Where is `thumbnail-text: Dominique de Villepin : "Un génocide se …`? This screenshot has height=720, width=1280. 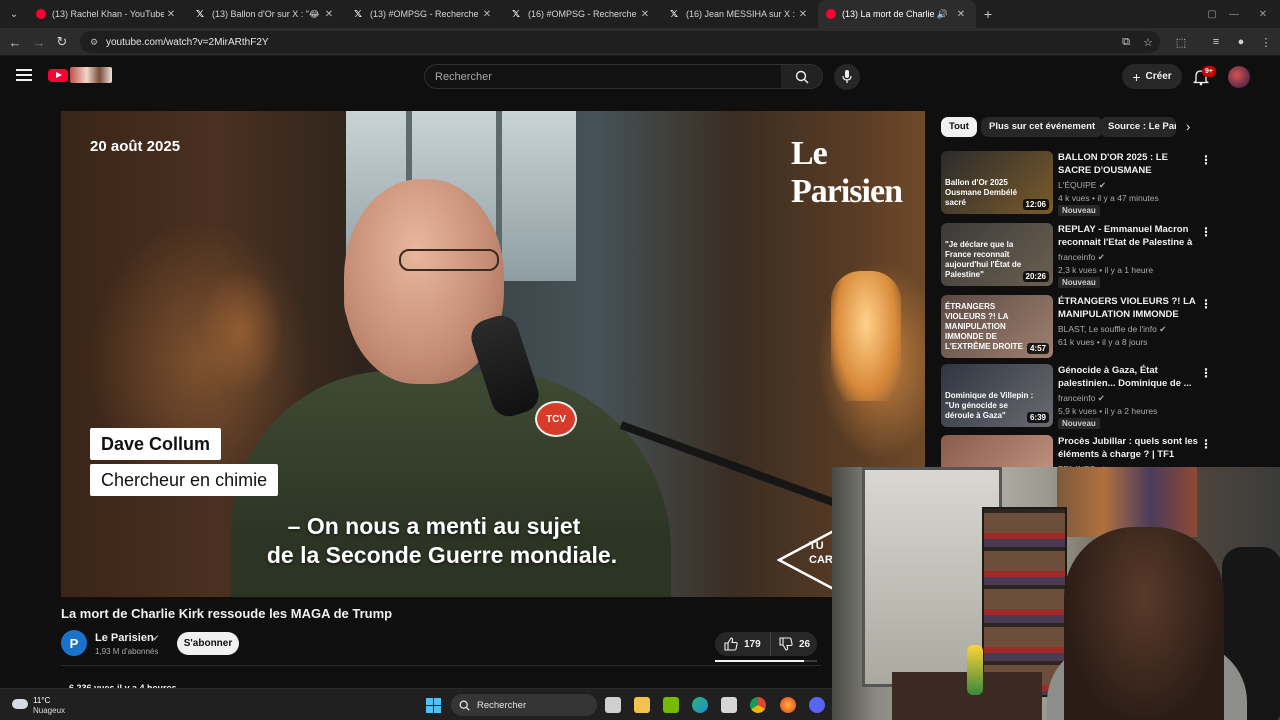 thumbnail-text: Dominique de Villepin : "Un génocide se … is located at coordinates (989, 405).